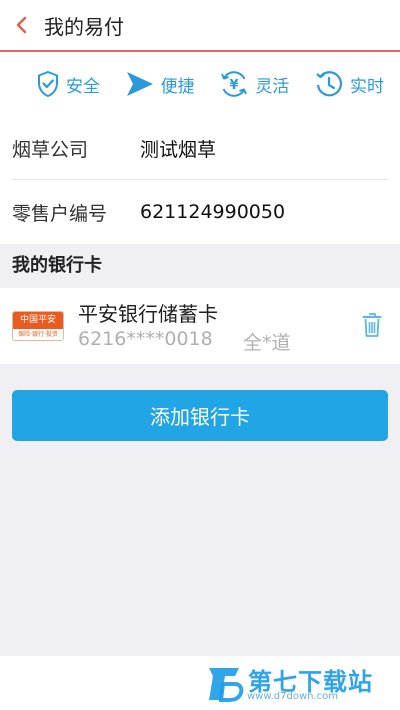 The width and height of the screenshot is (400, 710). Describe the element at coordinates (329, 84) in the screenshot. I see `clock-history-icon` at that location.